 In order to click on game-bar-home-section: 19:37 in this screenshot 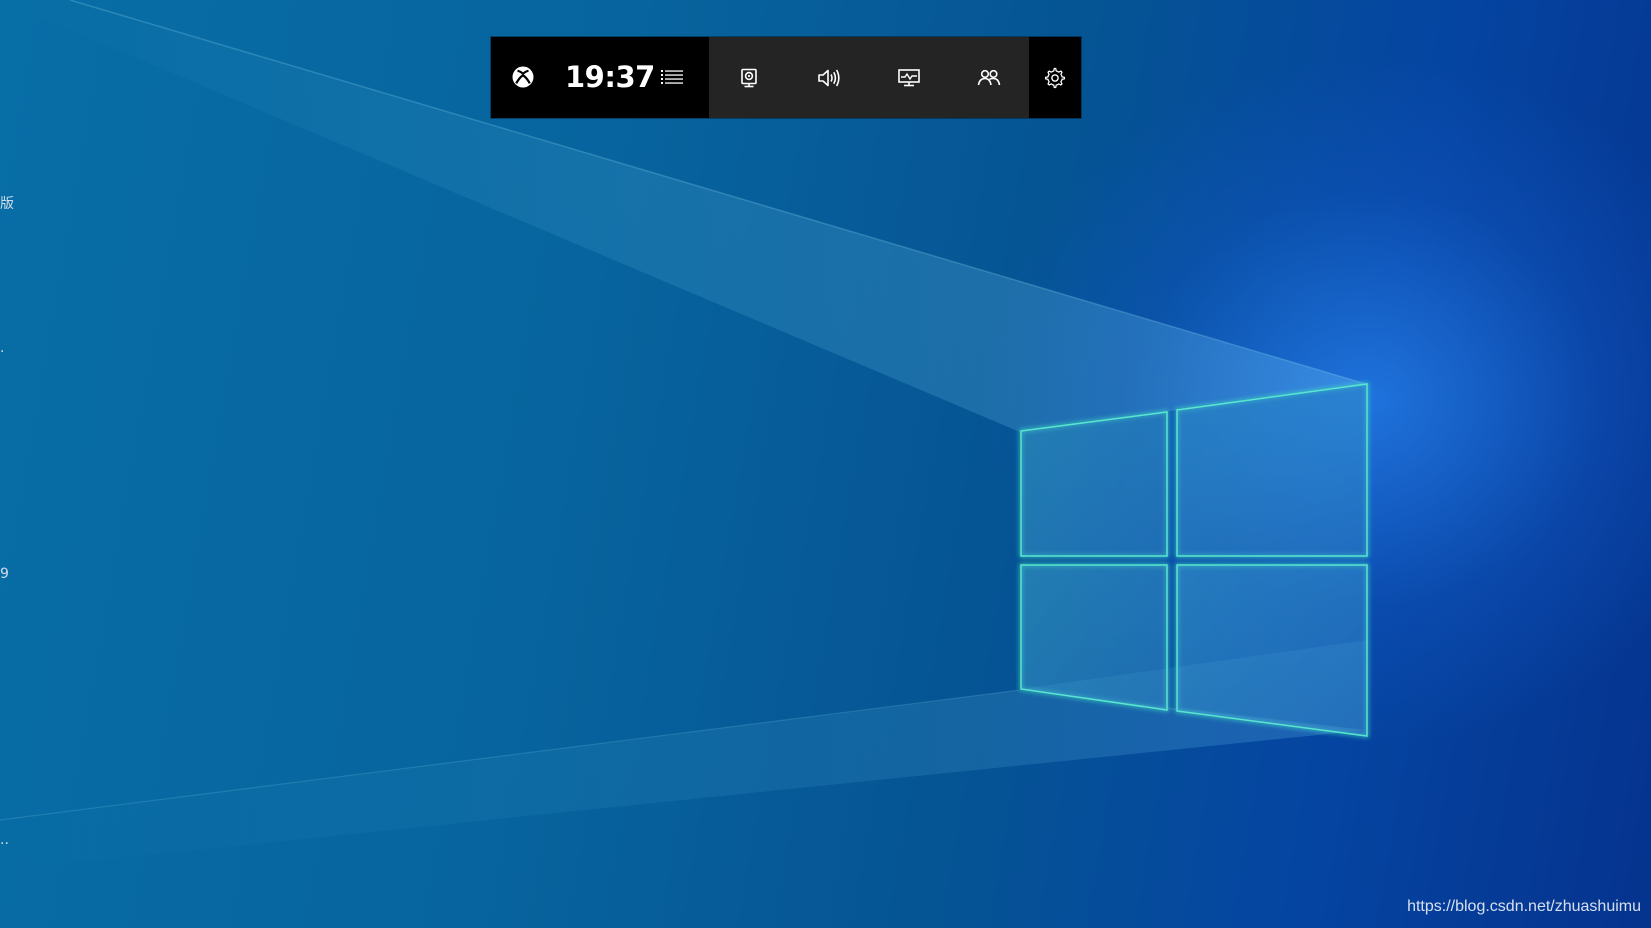, I will do `click(600, 77)`.